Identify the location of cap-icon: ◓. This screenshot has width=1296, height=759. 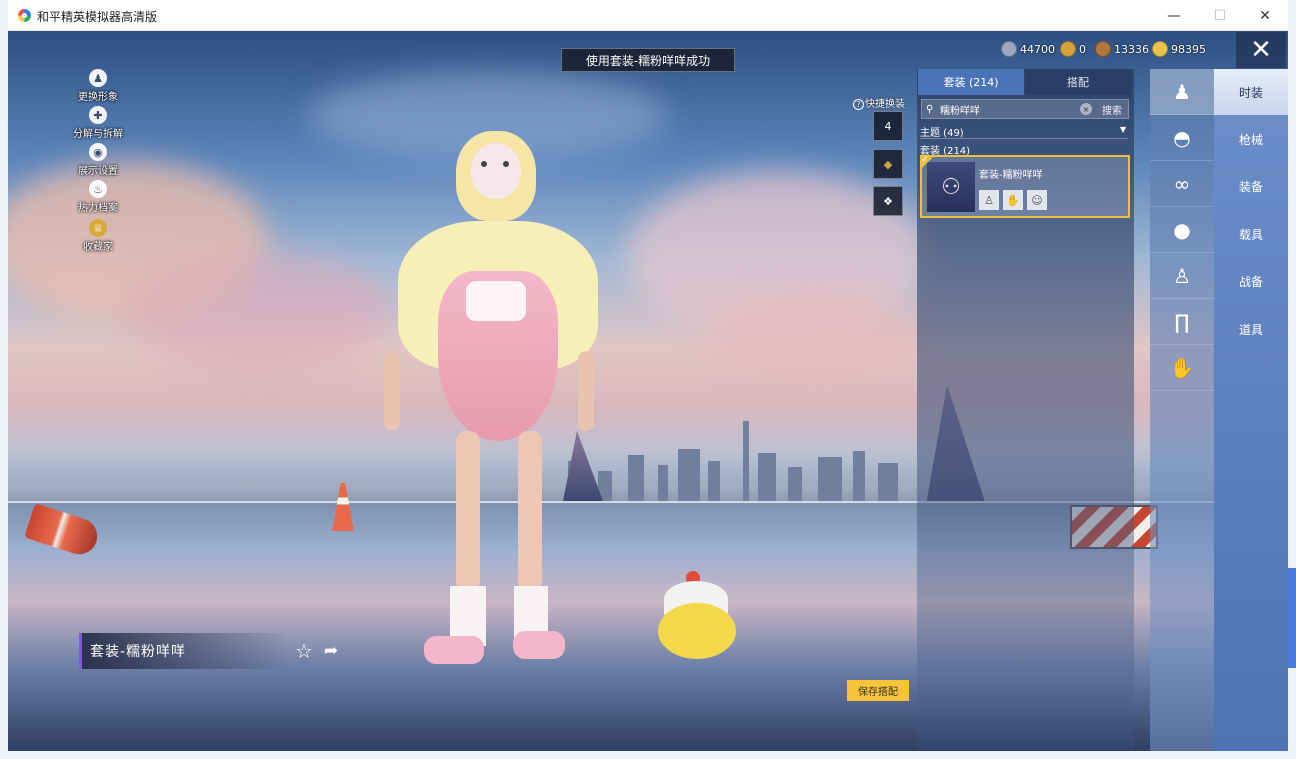
(1182, 137).